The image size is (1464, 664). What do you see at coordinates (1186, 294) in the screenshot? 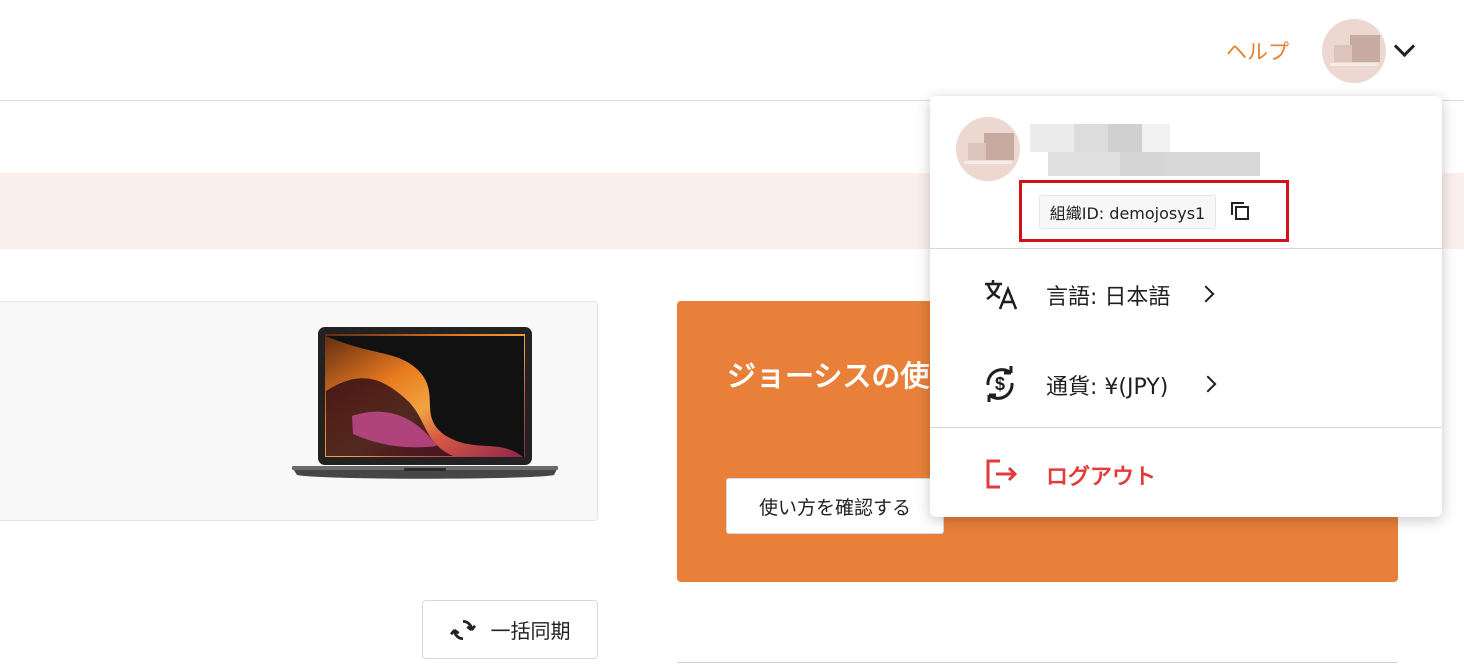
I see `language-menu-item: 言語: 日本語` at bounding box center [1186, 294].